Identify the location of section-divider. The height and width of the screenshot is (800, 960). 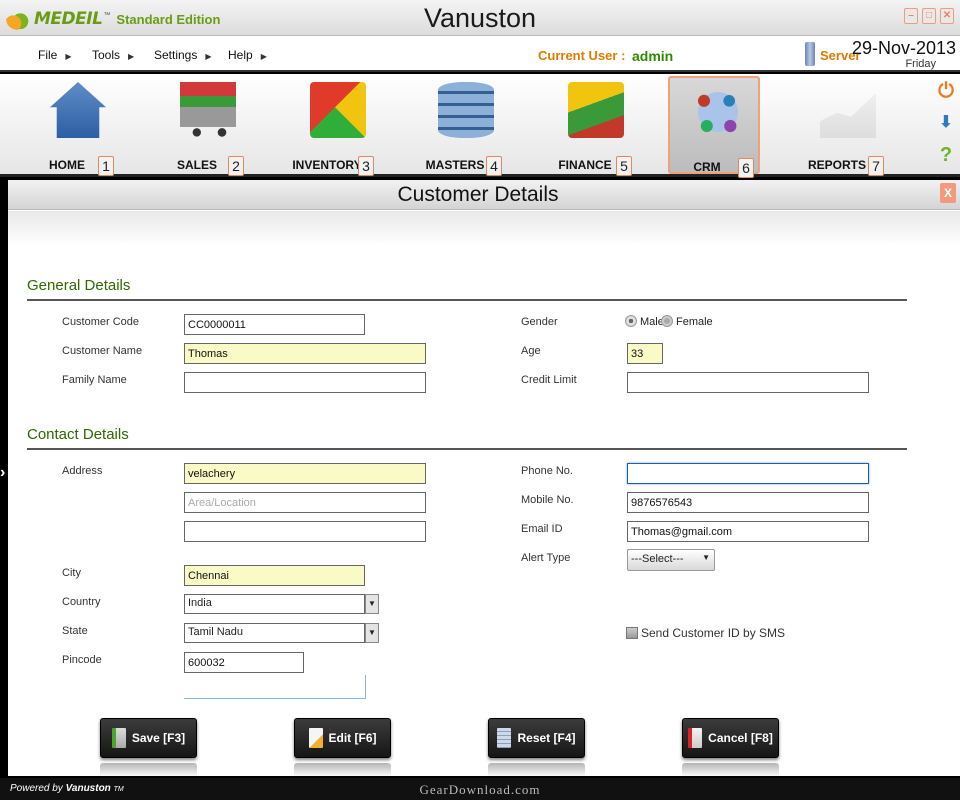
(467, 449).